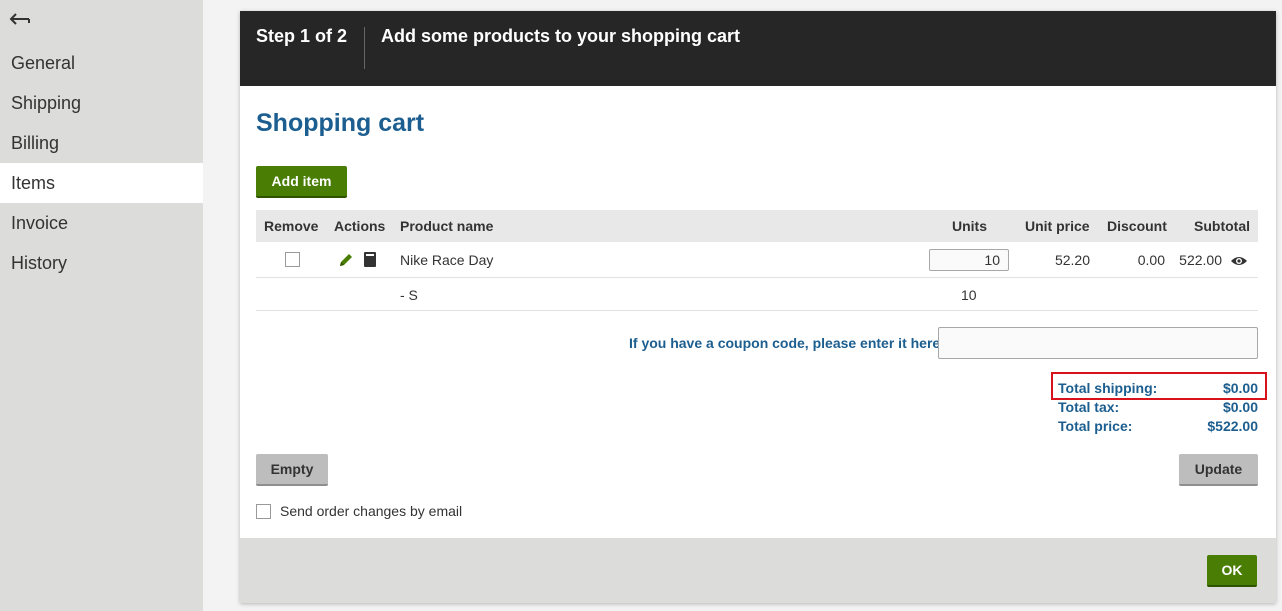 This screenshot has height=611, width=1282. I want to click on sidebar-item-shipping: Shipping, so click(101, 103).